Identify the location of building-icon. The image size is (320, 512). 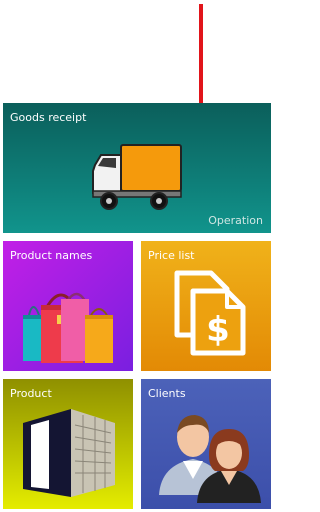
(69, 453).